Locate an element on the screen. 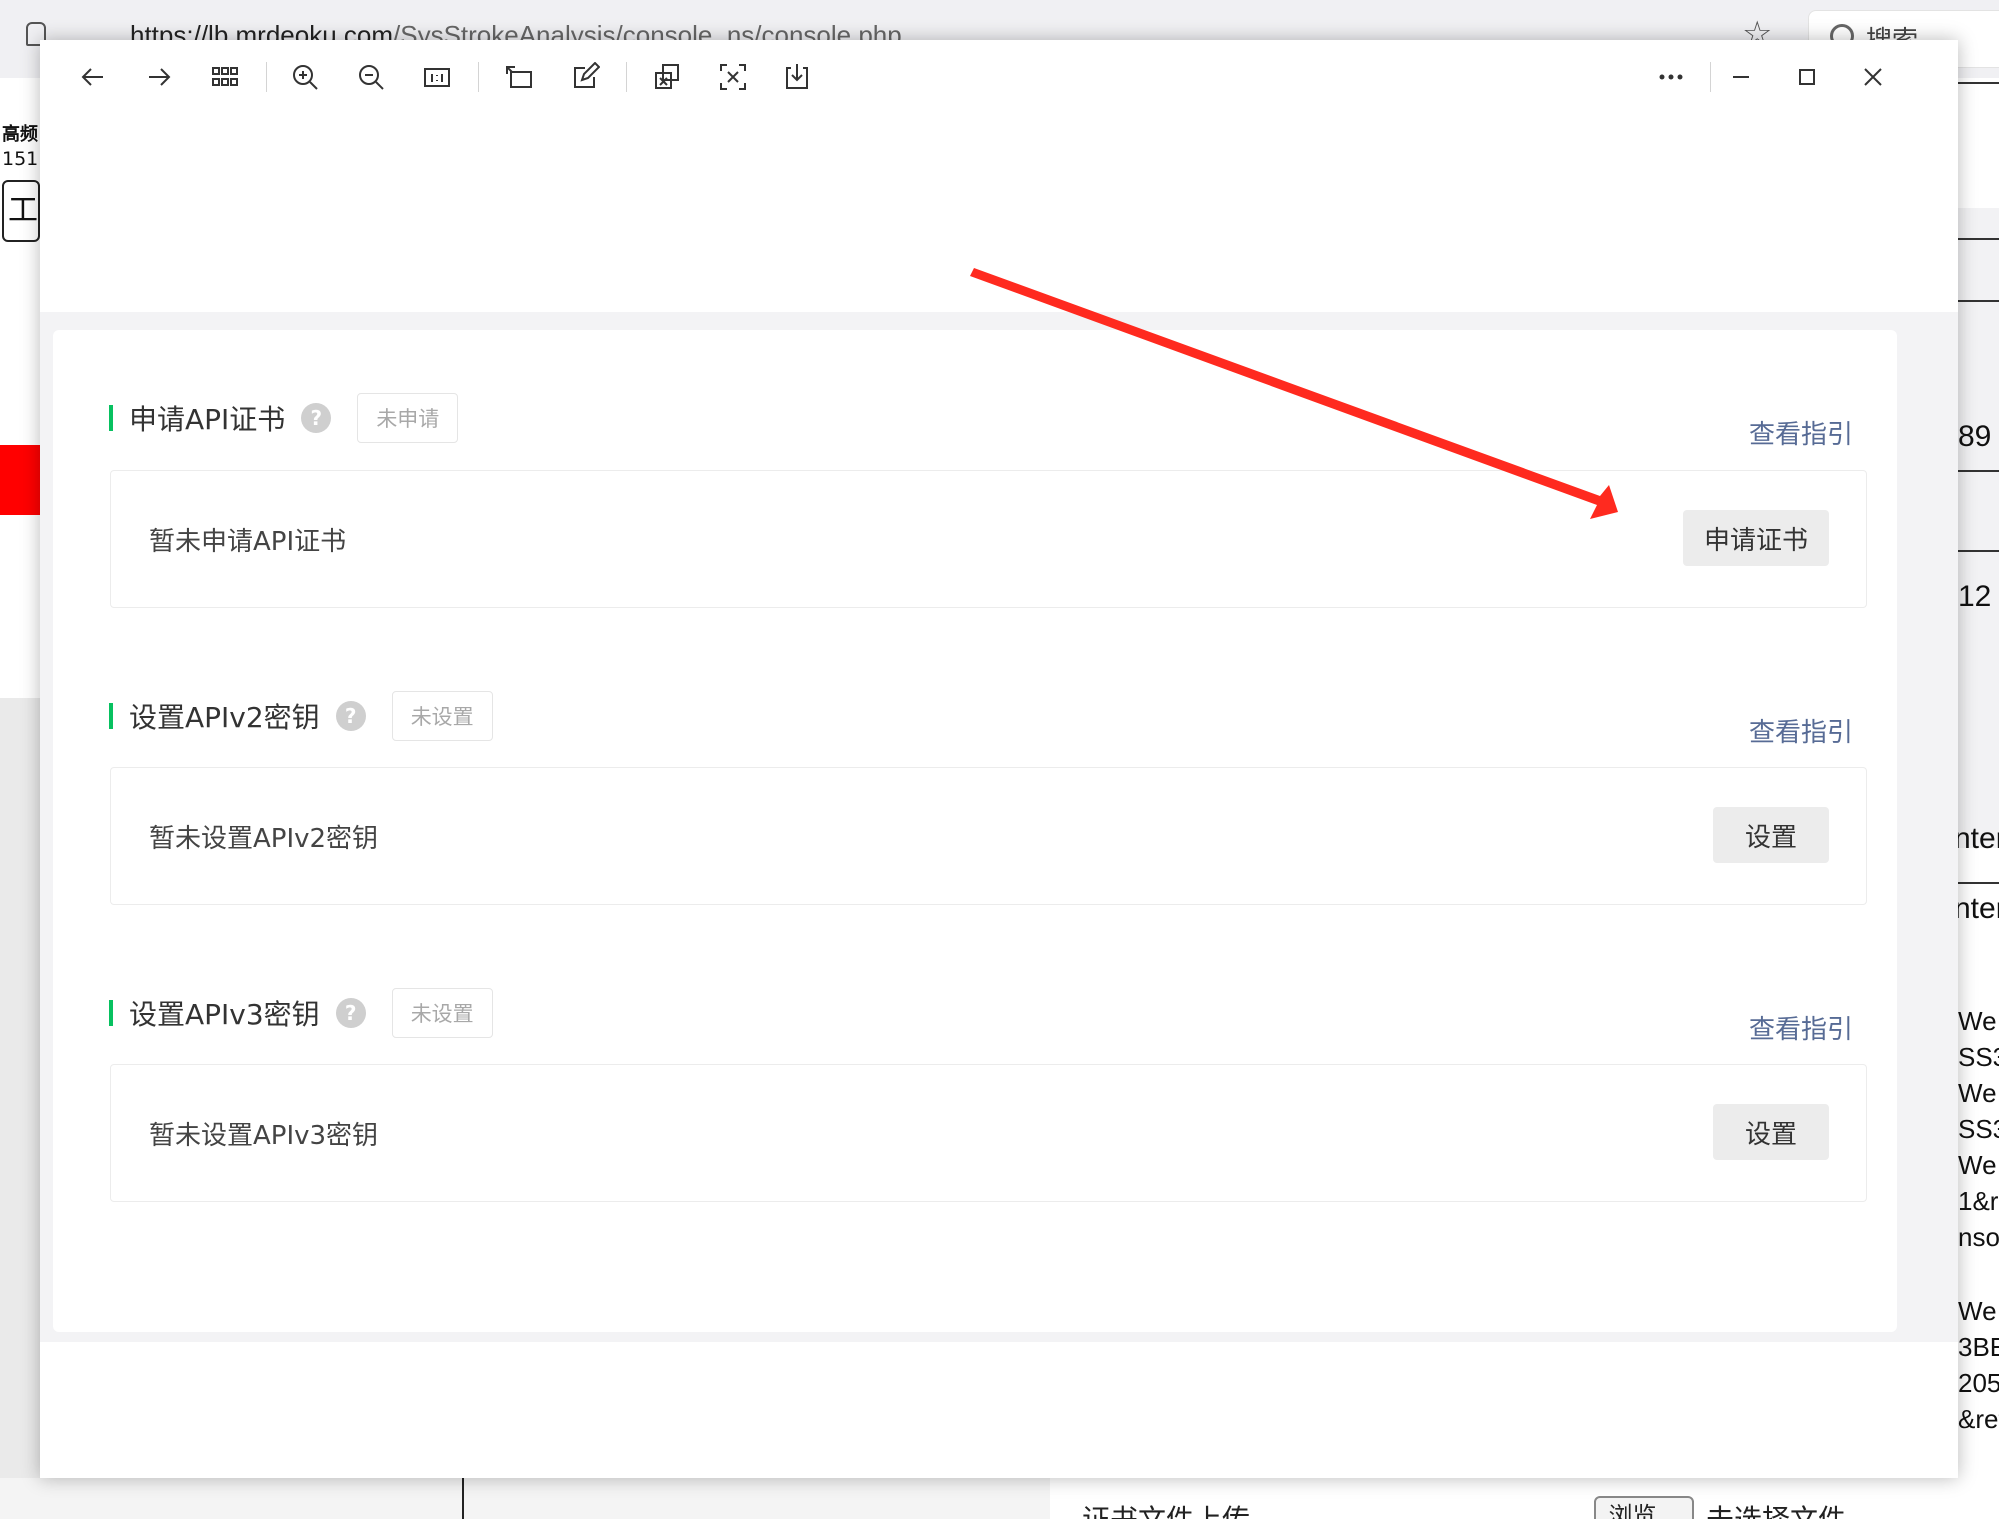 The width and height of the screenshot is (1999, 1519). arrow-right-icon is located at coordinates (160, 77).